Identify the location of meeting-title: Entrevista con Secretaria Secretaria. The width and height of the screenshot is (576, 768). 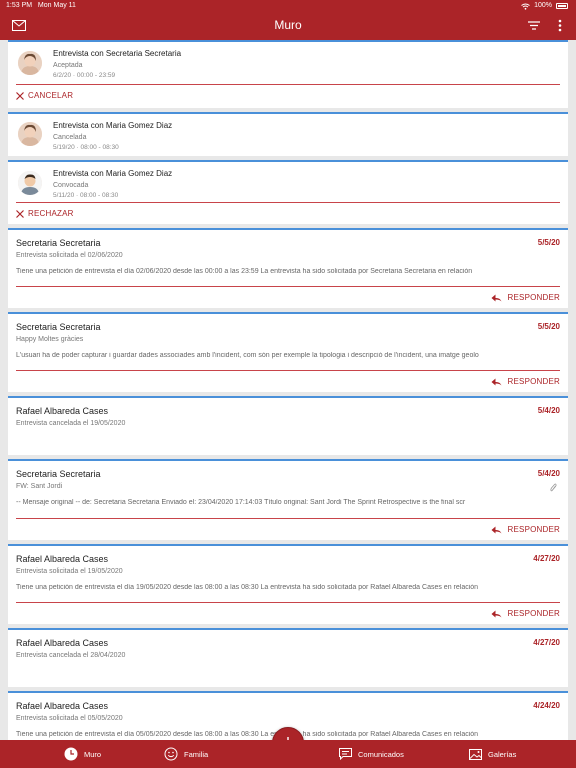
(117, 53).